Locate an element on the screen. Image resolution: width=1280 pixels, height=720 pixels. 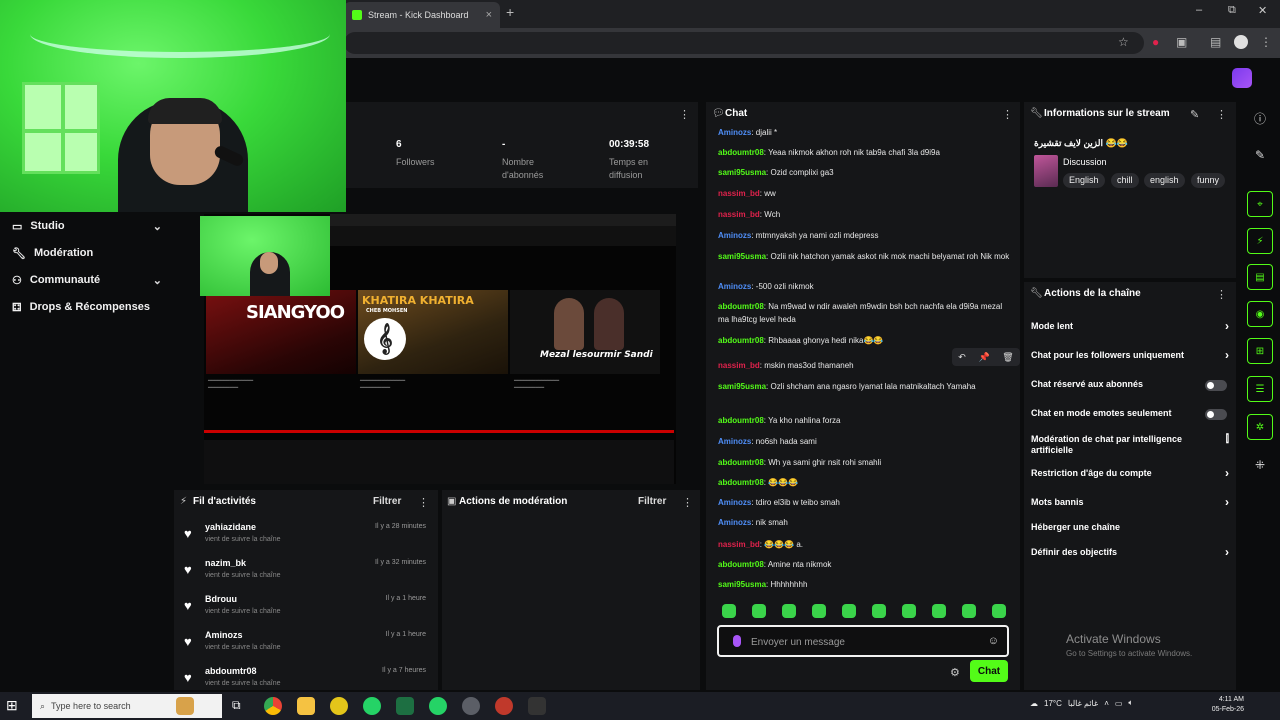
add-widget-icon: ⁜ is located at coordinates (1260, 465).